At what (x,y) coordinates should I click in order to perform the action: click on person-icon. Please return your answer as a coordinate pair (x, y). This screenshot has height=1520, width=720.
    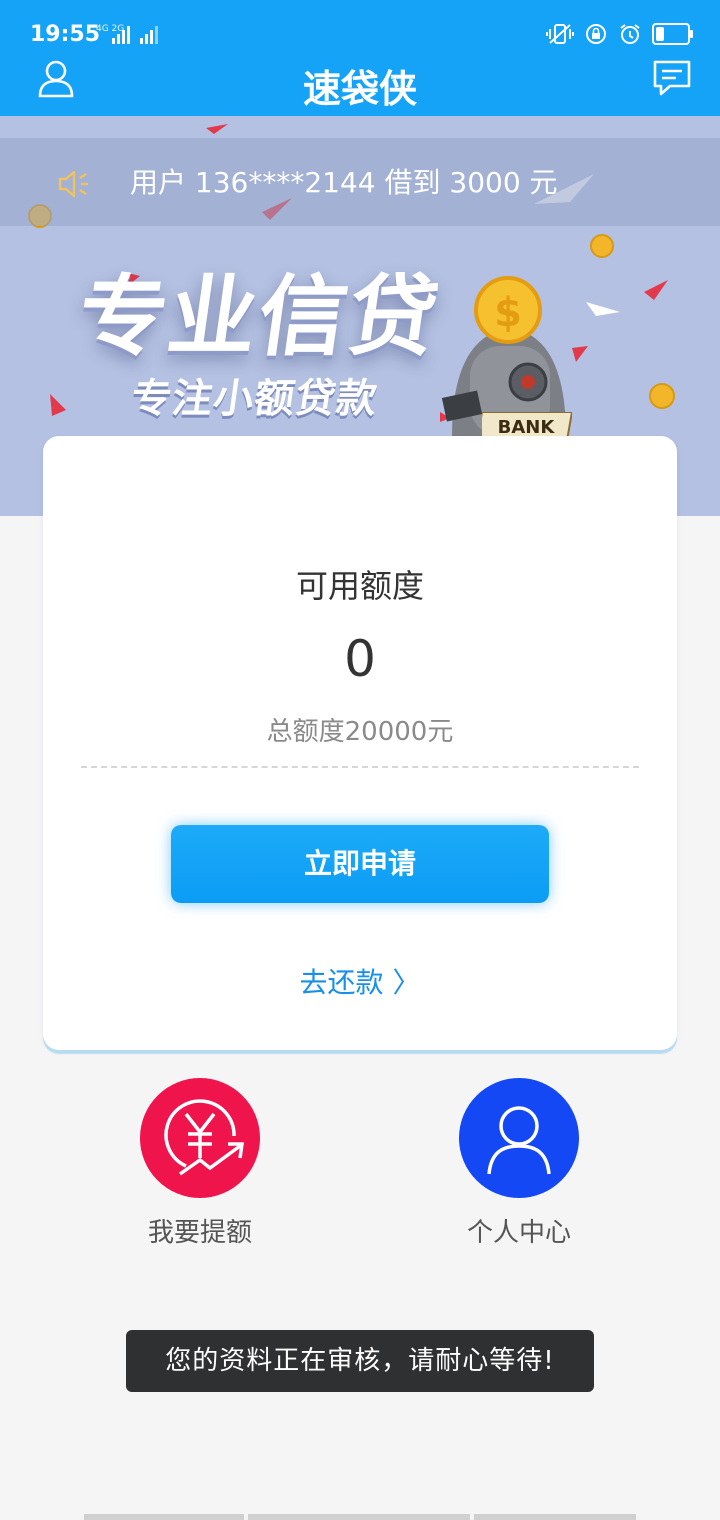
    Looking at the image, I should click on (519, 1140).